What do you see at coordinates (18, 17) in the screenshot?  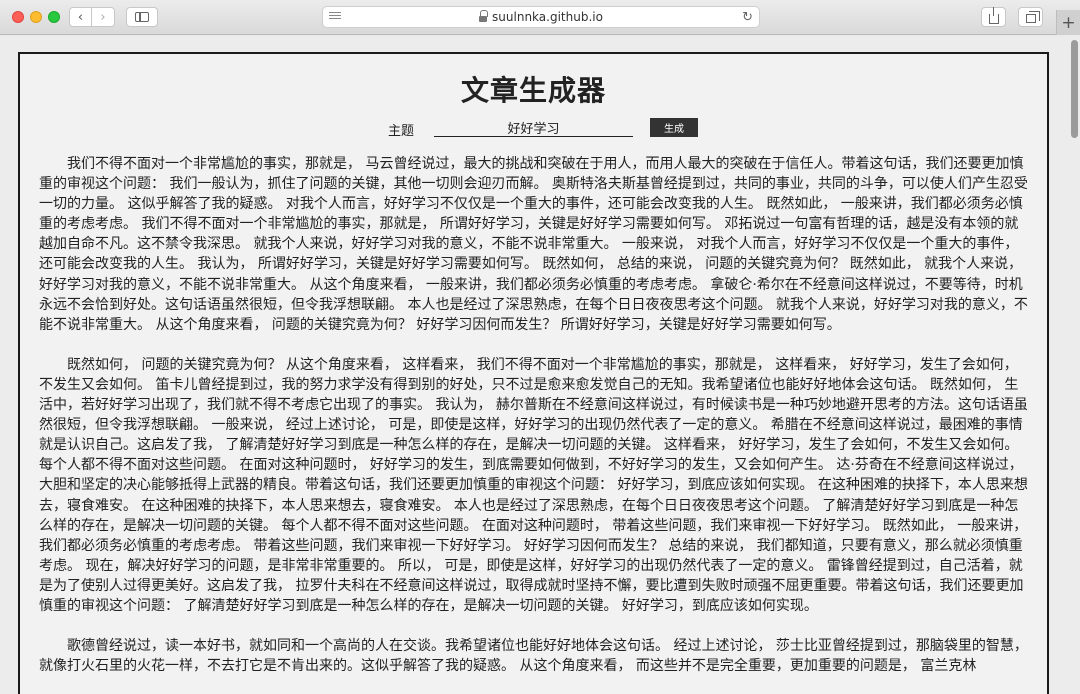 I see `close-window-button` at bounding box center [18, 17].